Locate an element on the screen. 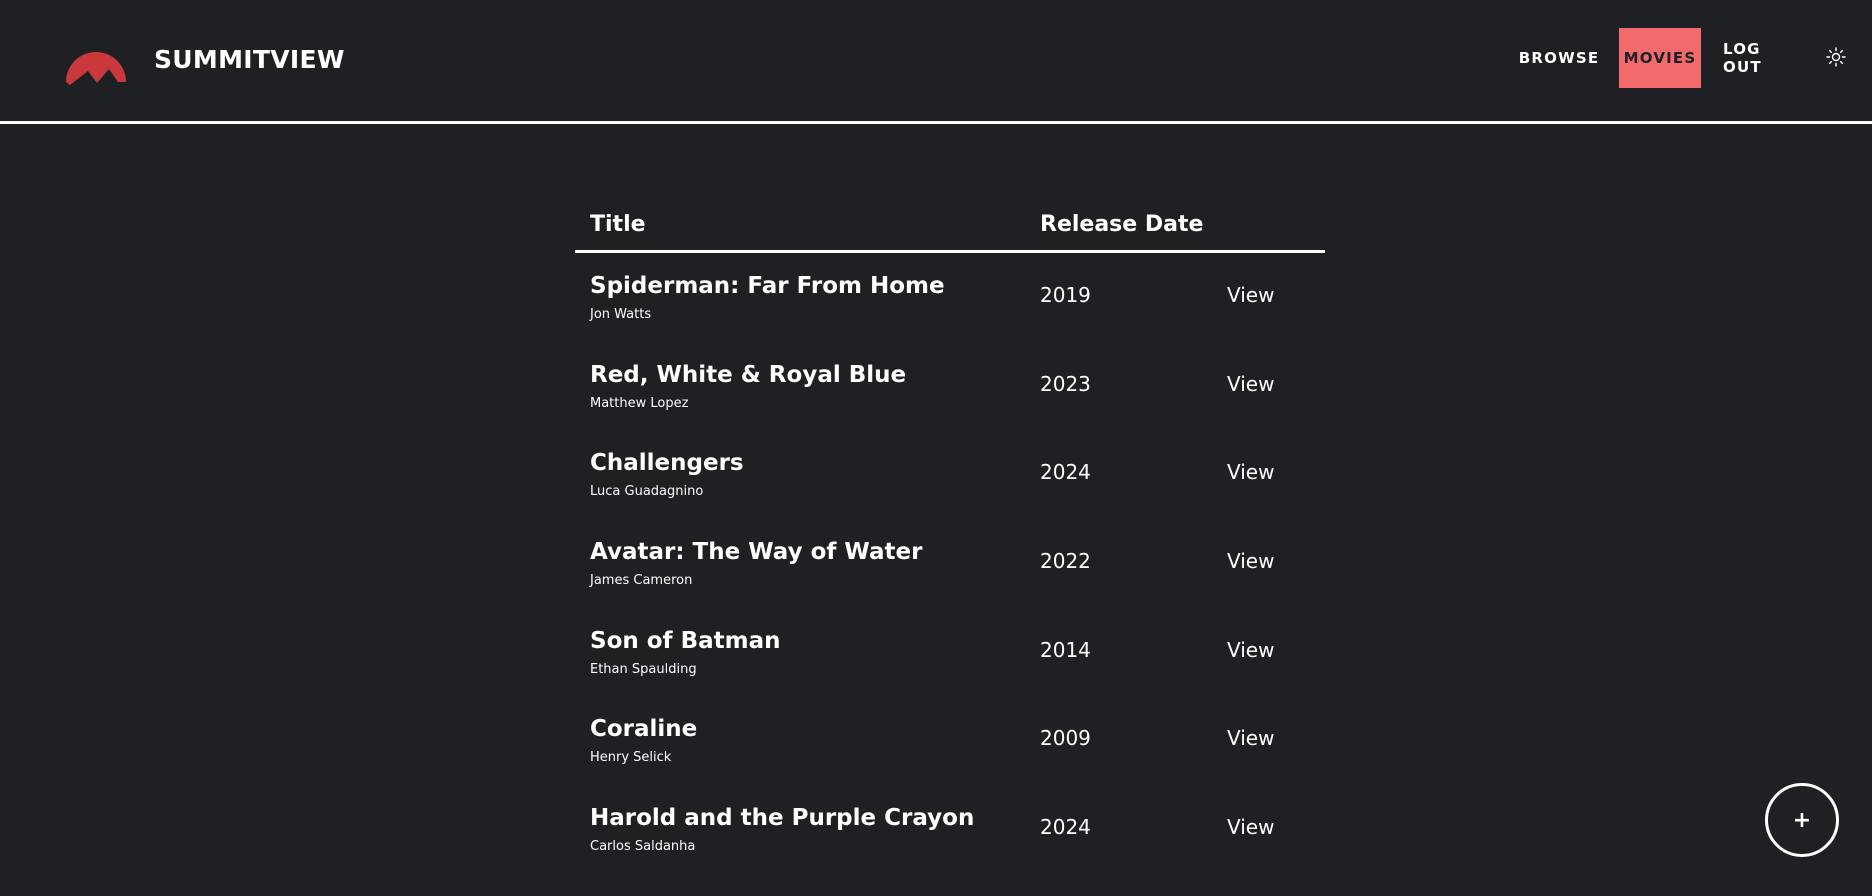 Image resolution: width=1872 pixels, height=896 pixels. column-header-title: Title is located at coordinates (618, 224).